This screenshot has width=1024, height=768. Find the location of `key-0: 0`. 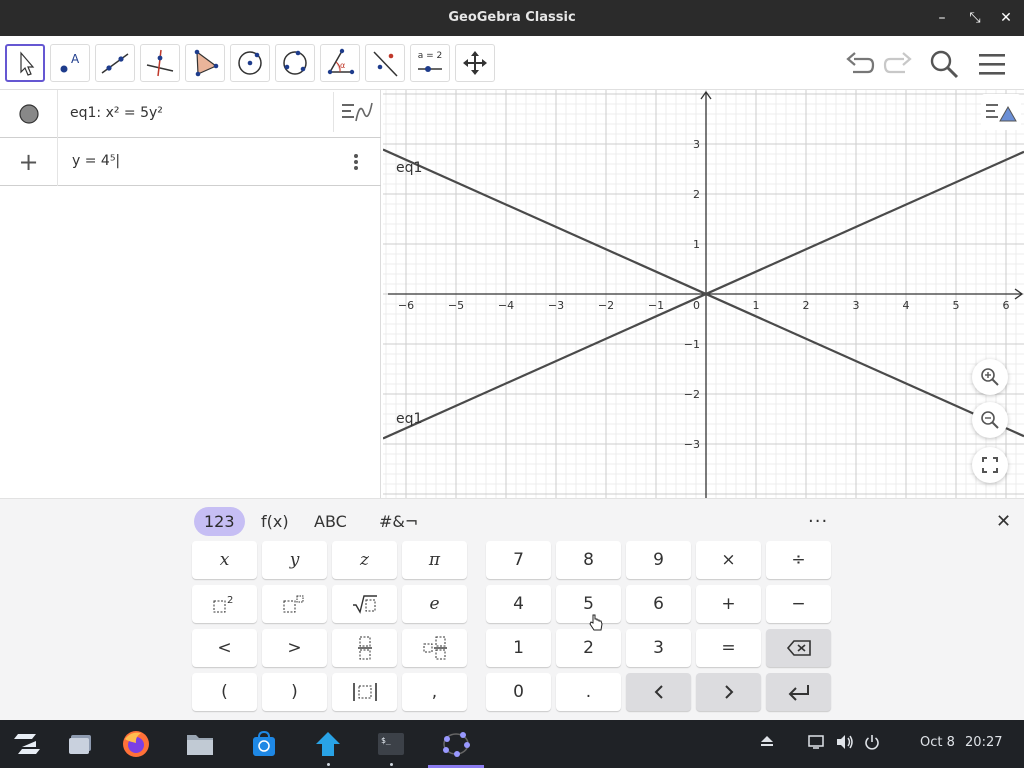

key-0: 0 is located at coordinates (518, 692).